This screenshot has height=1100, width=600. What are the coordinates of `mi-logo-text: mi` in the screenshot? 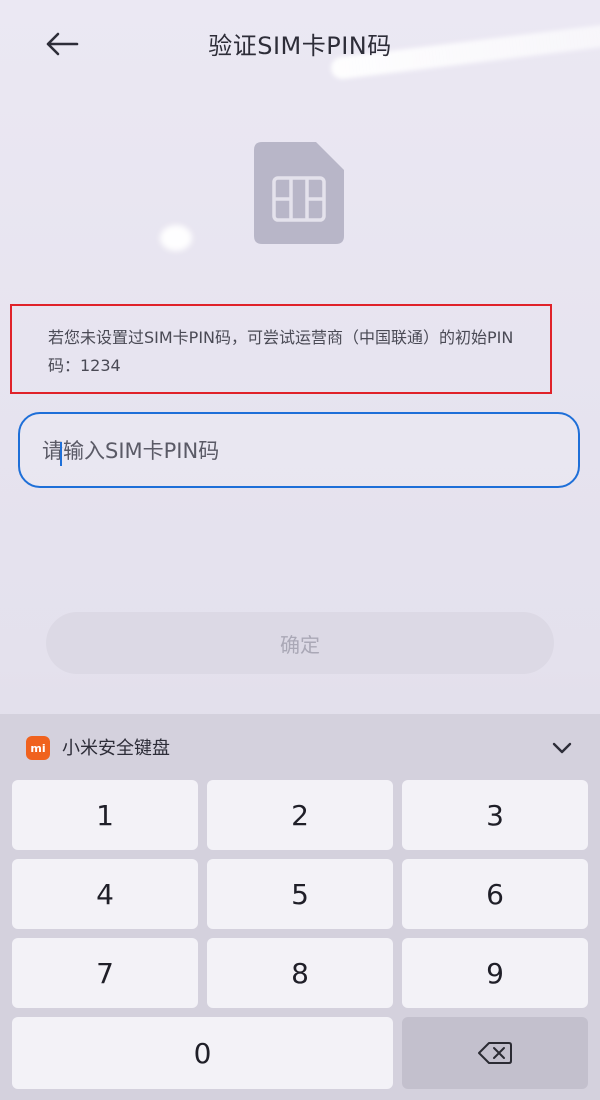 It's located at (38, 748).